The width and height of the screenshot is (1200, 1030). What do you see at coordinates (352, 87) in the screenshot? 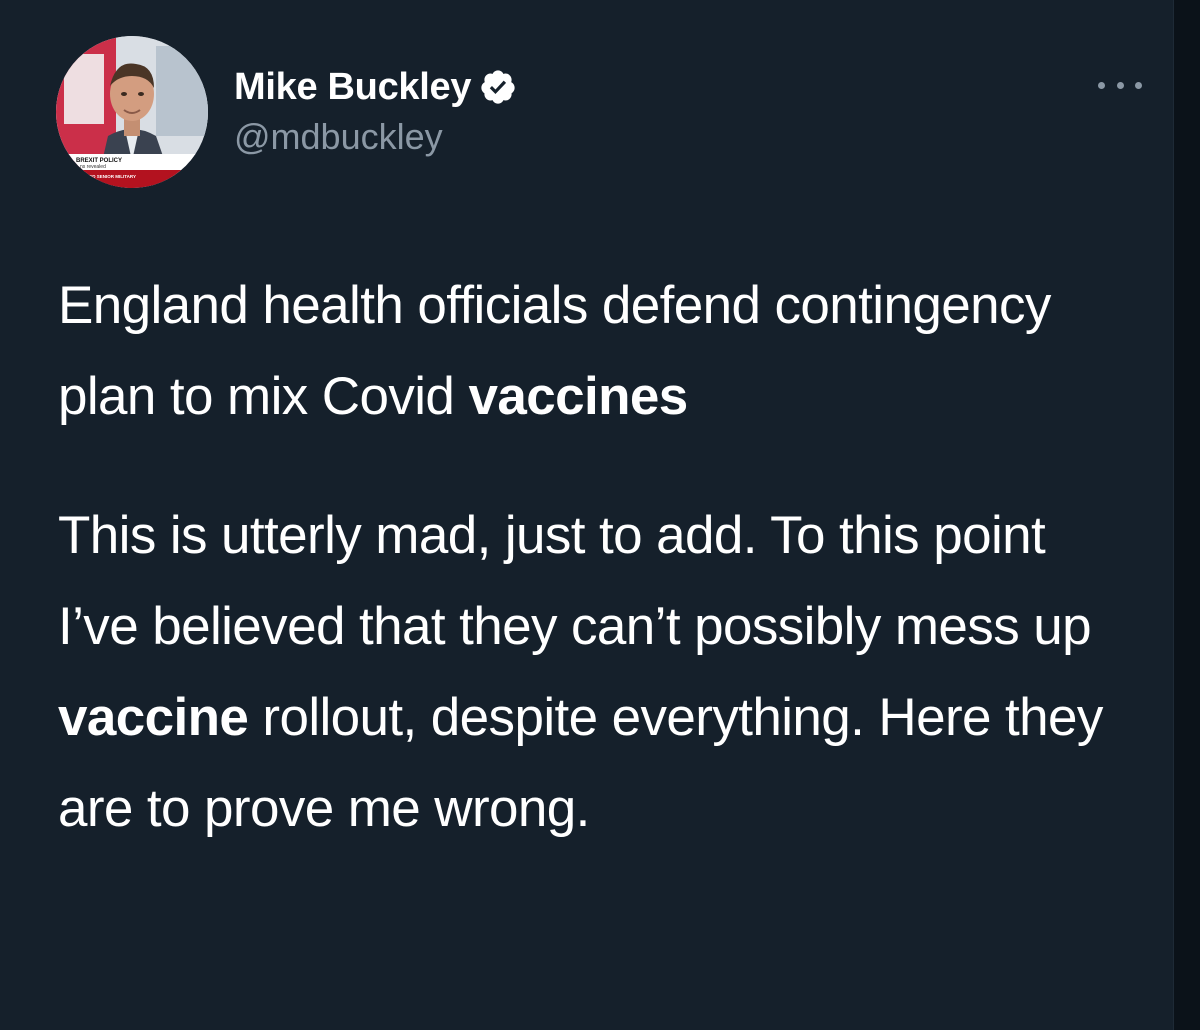
I see `author-name: Mike Buckley` at bounding box center [352, 87].